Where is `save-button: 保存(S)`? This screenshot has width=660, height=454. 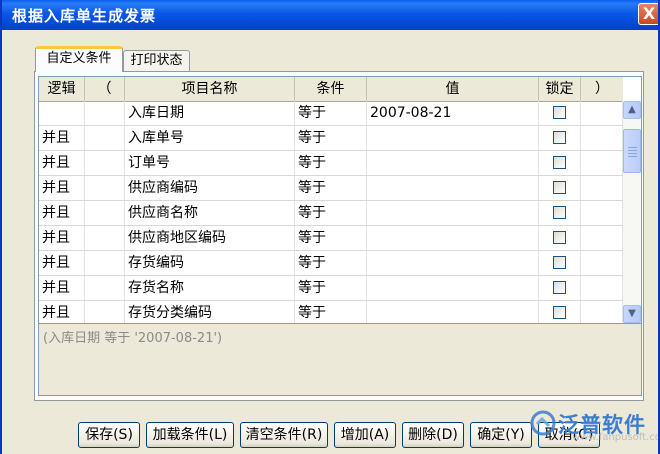 save-button: 保存(S) is located at coordinates (109, 435).